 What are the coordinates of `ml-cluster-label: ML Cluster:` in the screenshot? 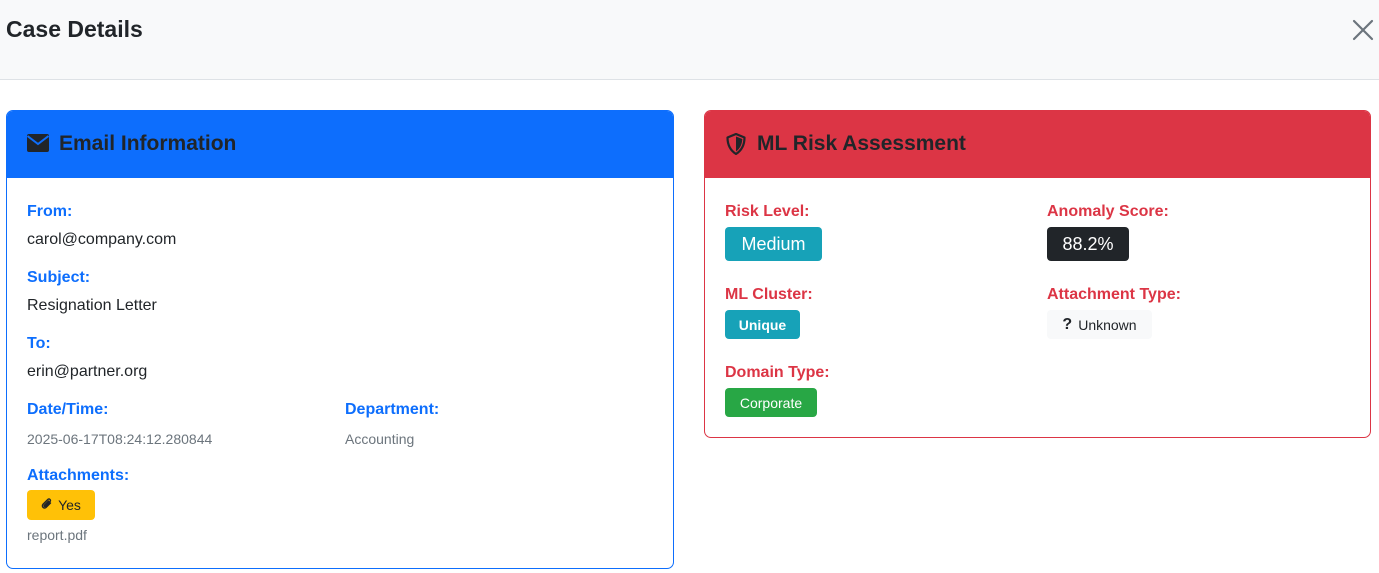 It's located at (769, 294).